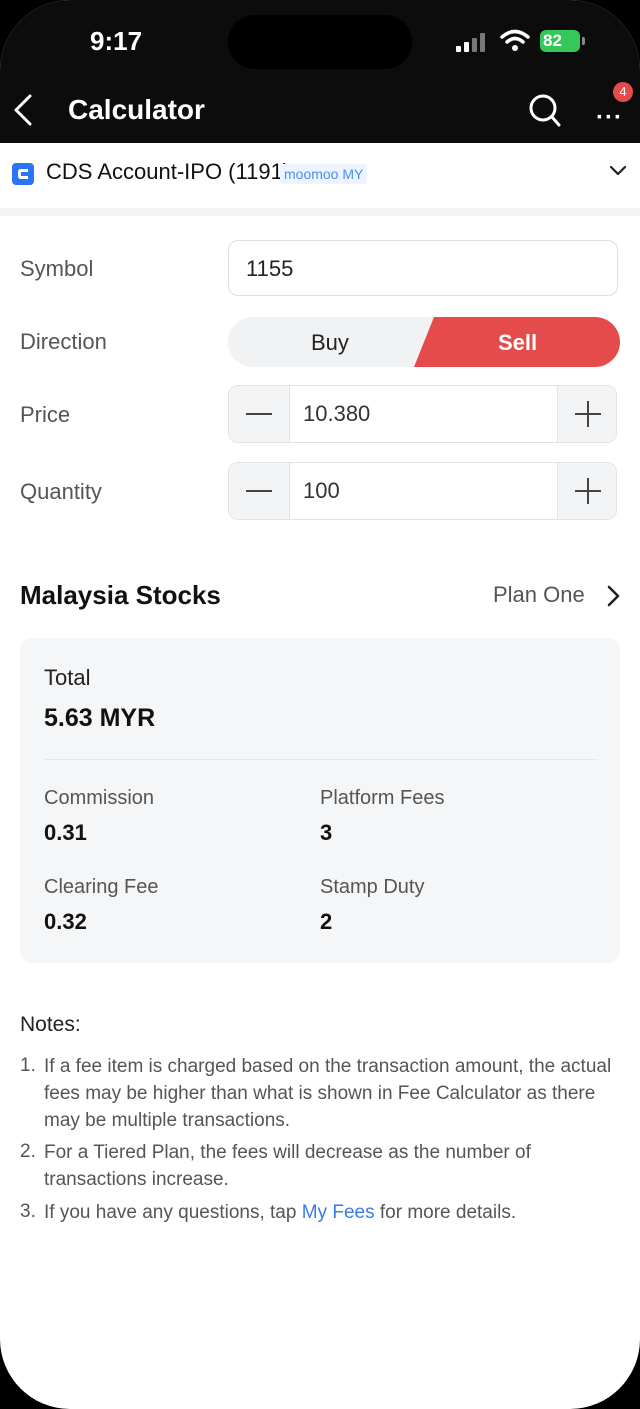 The width and height of the screenshot is (640, 1409). Describe the element at coordinates (65, 921) in the screenshot. I see `clearing-fee-value: 0.32` at that location.